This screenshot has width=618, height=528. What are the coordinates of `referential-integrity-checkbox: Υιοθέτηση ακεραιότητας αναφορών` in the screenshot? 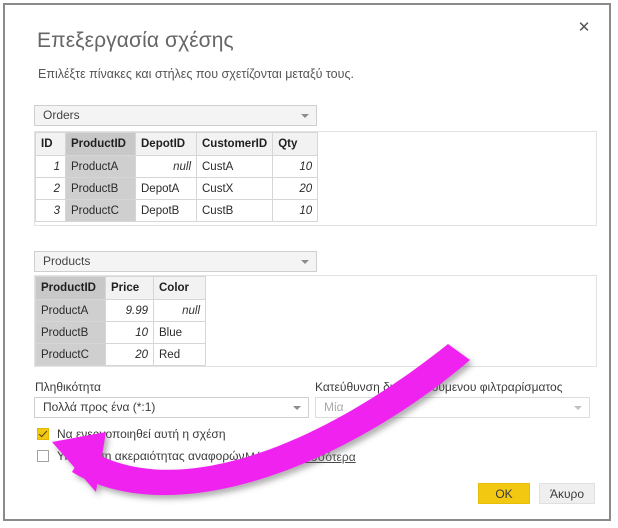 It's located at (141, 456).